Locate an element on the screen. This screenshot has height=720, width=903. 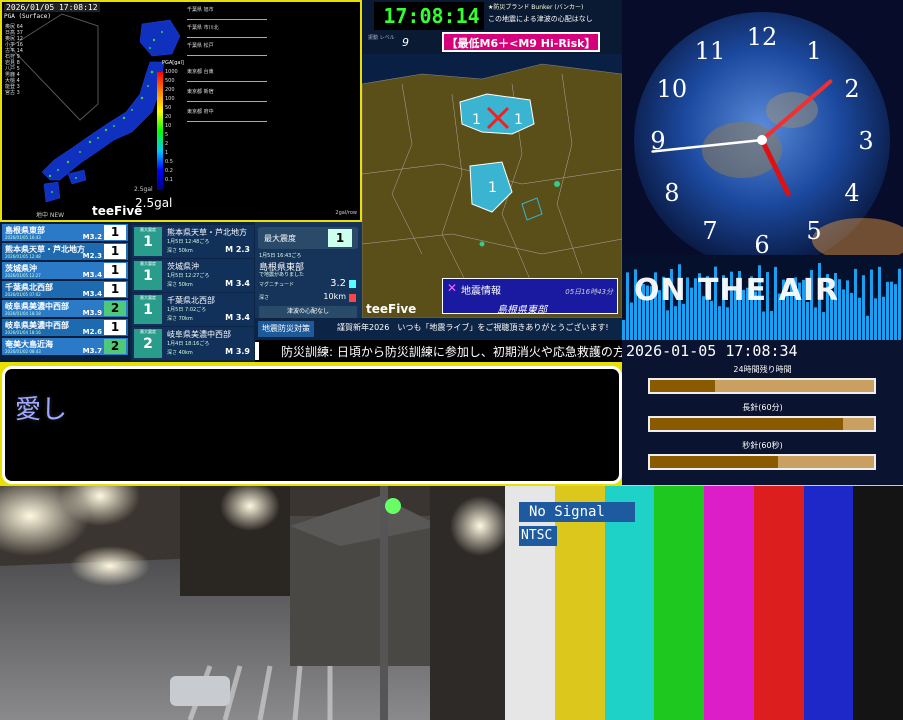
on-the-air-label: ON THE AIR is located at coordinates (737, 290).